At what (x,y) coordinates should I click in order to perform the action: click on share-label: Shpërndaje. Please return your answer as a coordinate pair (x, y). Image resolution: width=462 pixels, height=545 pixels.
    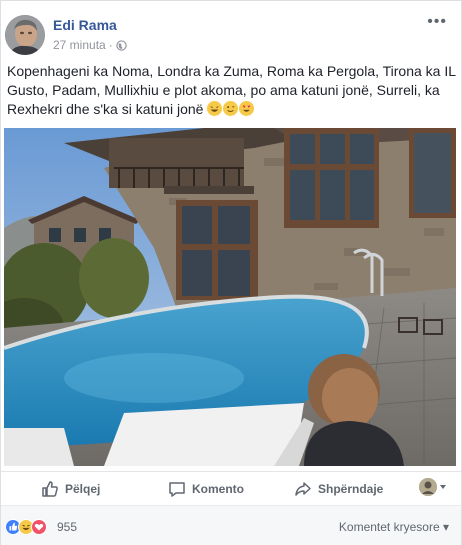
    Looking at the image, I should click on (351, 489).